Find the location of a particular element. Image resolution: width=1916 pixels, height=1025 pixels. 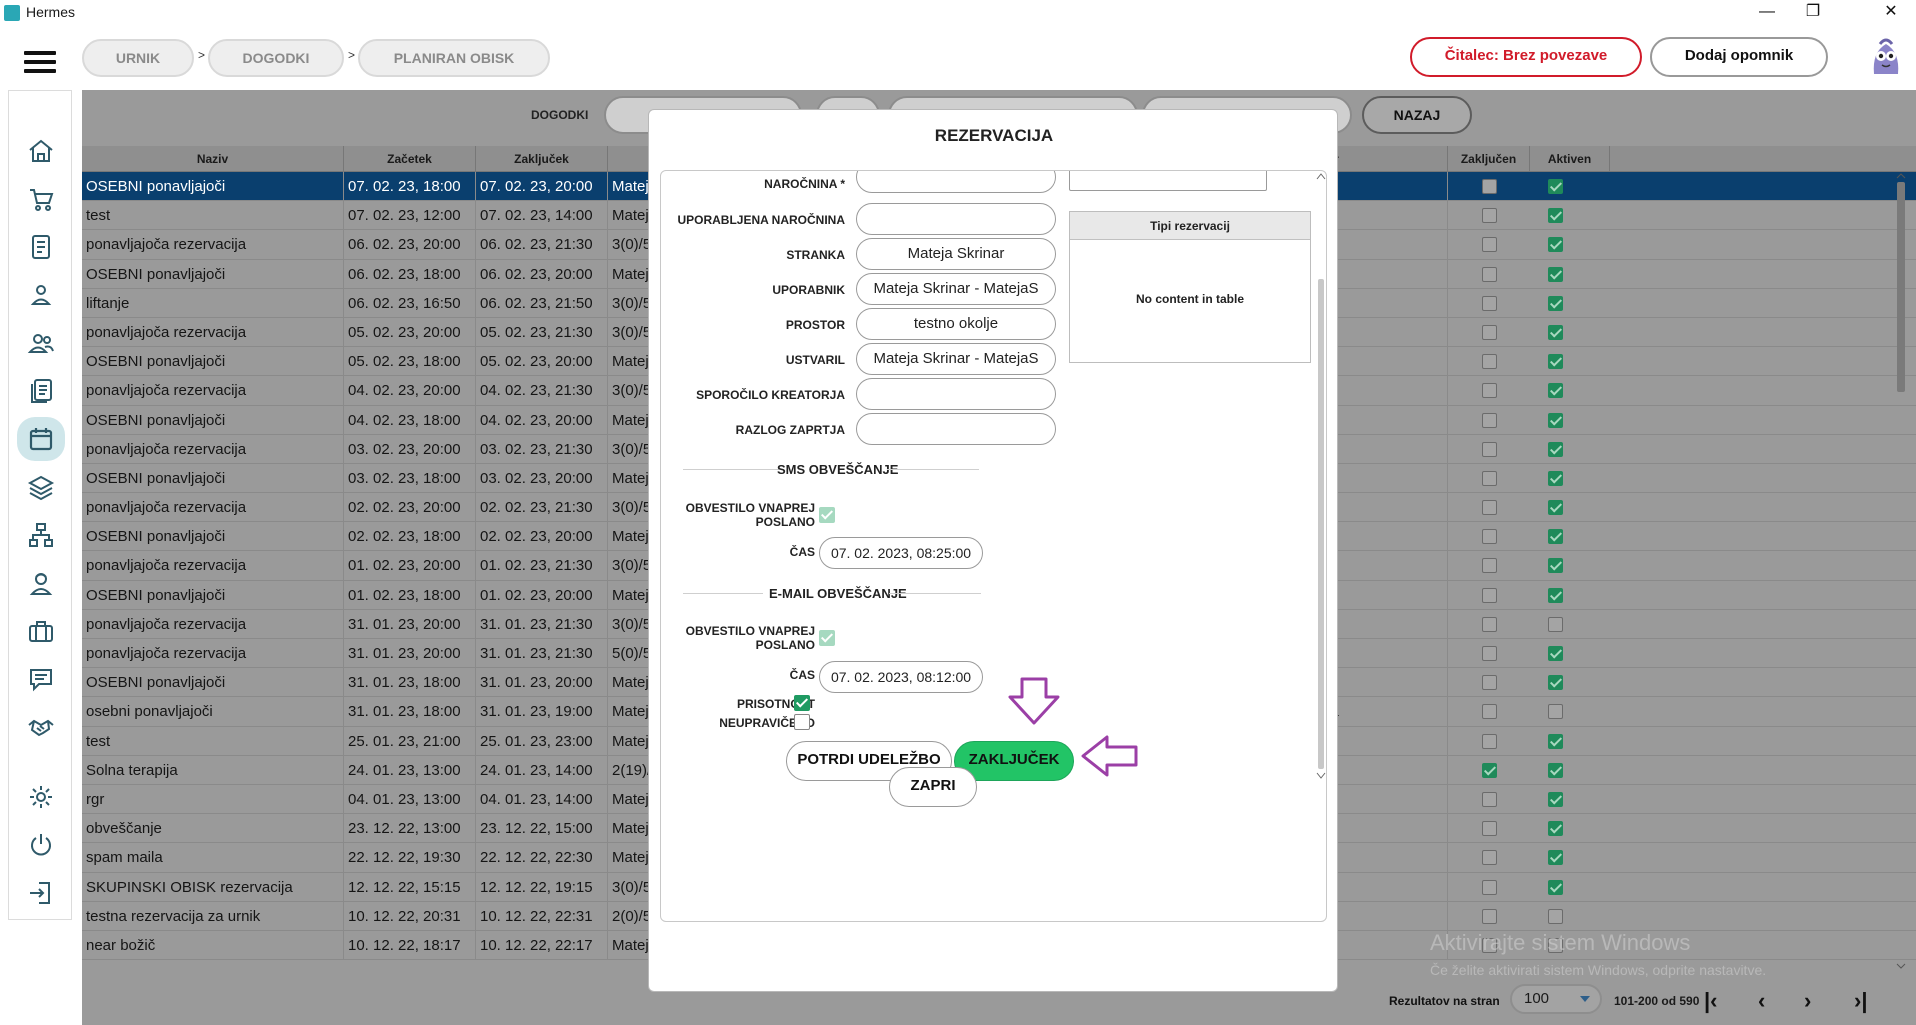

avatar is located at coordinates (1886, 56).